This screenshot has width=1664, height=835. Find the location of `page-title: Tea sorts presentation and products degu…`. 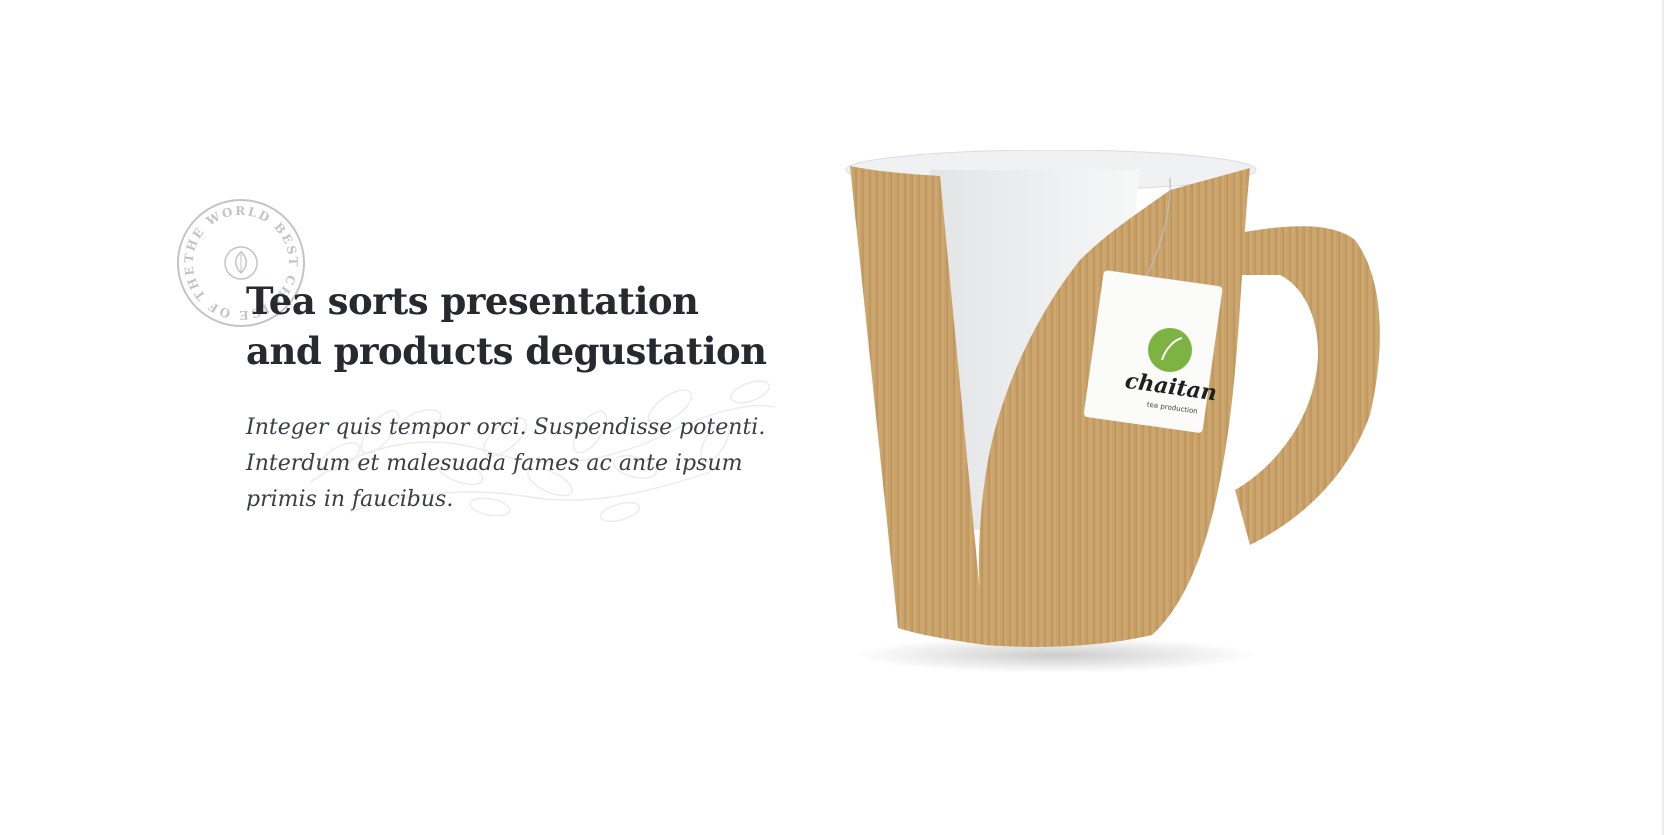

page-title: Tea sorts presentation and products degu… is located at coordinates (506, 326).